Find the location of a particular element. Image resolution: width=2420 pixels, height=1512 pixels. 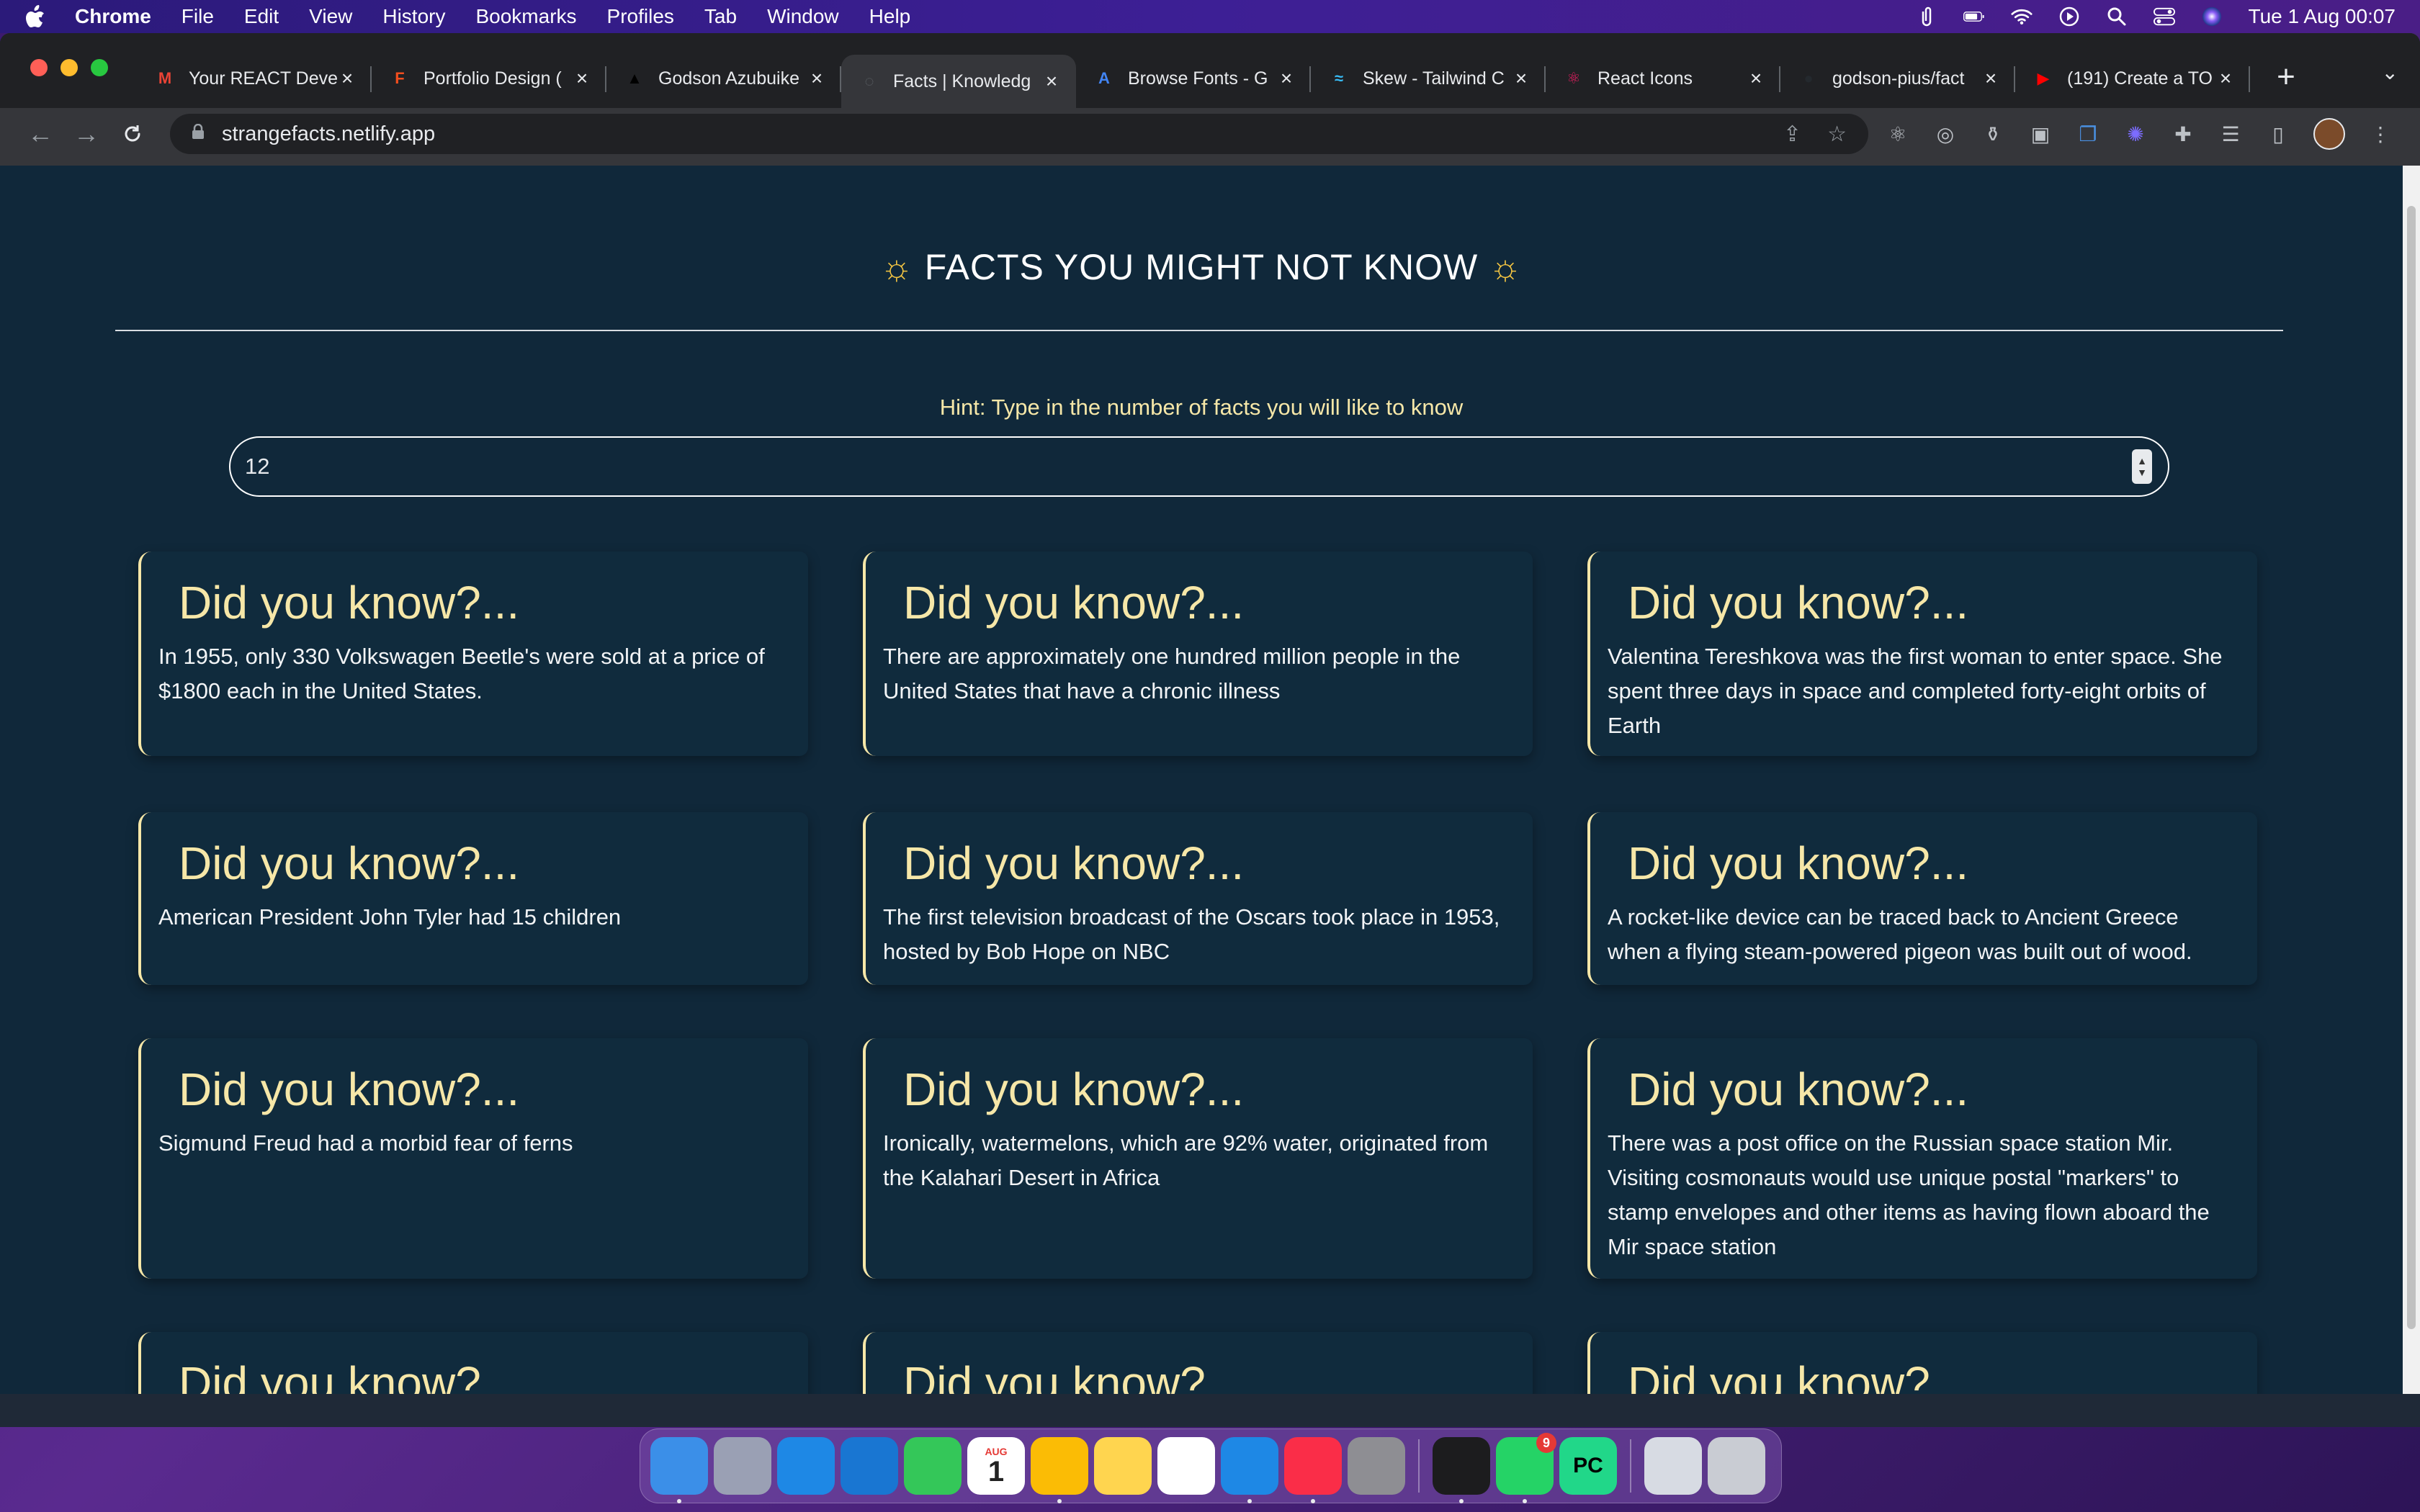

scrollbar-thumb is located at coordinates (2411, 767).